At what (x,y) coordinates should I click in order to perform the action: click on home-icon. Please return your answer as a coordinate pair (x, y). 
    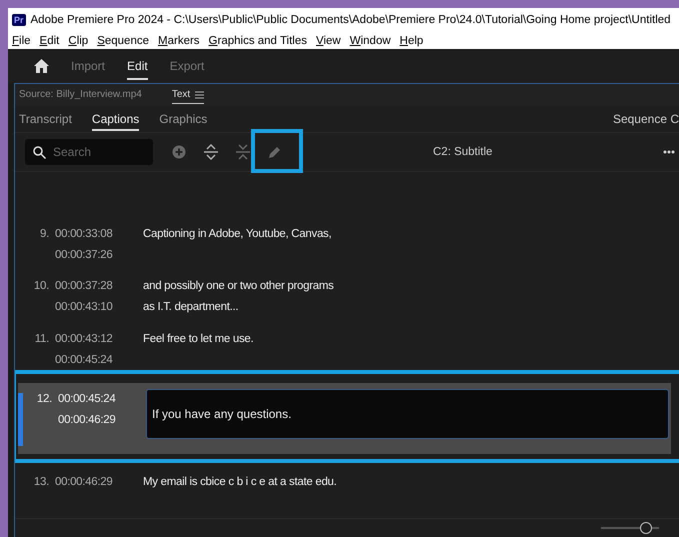
    Looking at the image, I should click on (41, 66).